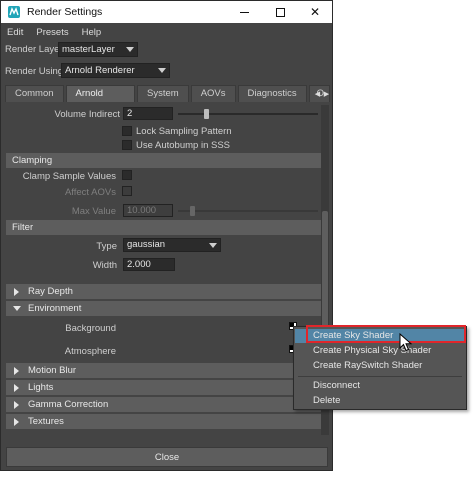 The width and height of the screenshot is (474, 480). I want to click on close-window-button: ✕, so click(315, 12).